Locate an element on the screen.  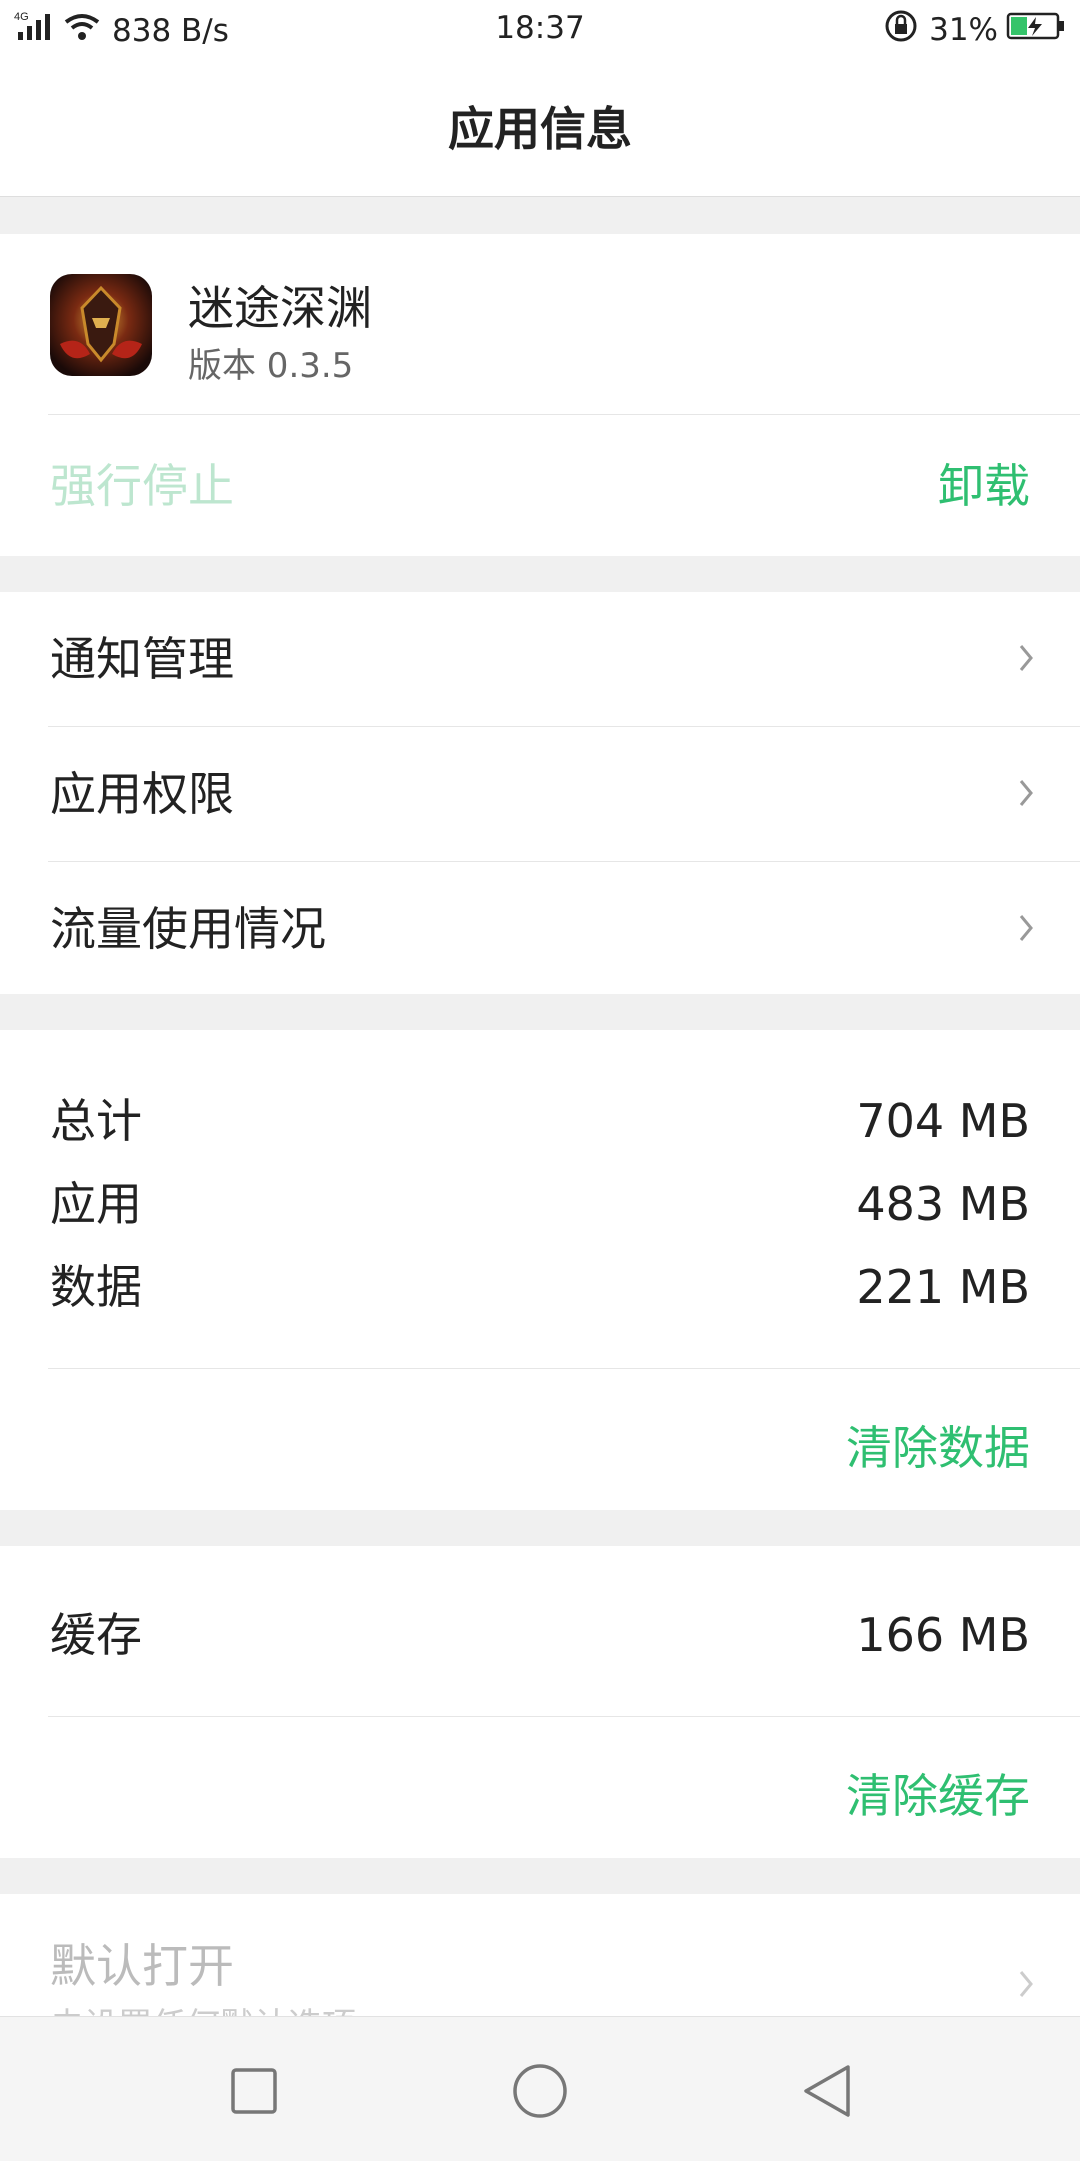
storage-row-app: 应用 483 MB is located at coordinates (540, 1204).